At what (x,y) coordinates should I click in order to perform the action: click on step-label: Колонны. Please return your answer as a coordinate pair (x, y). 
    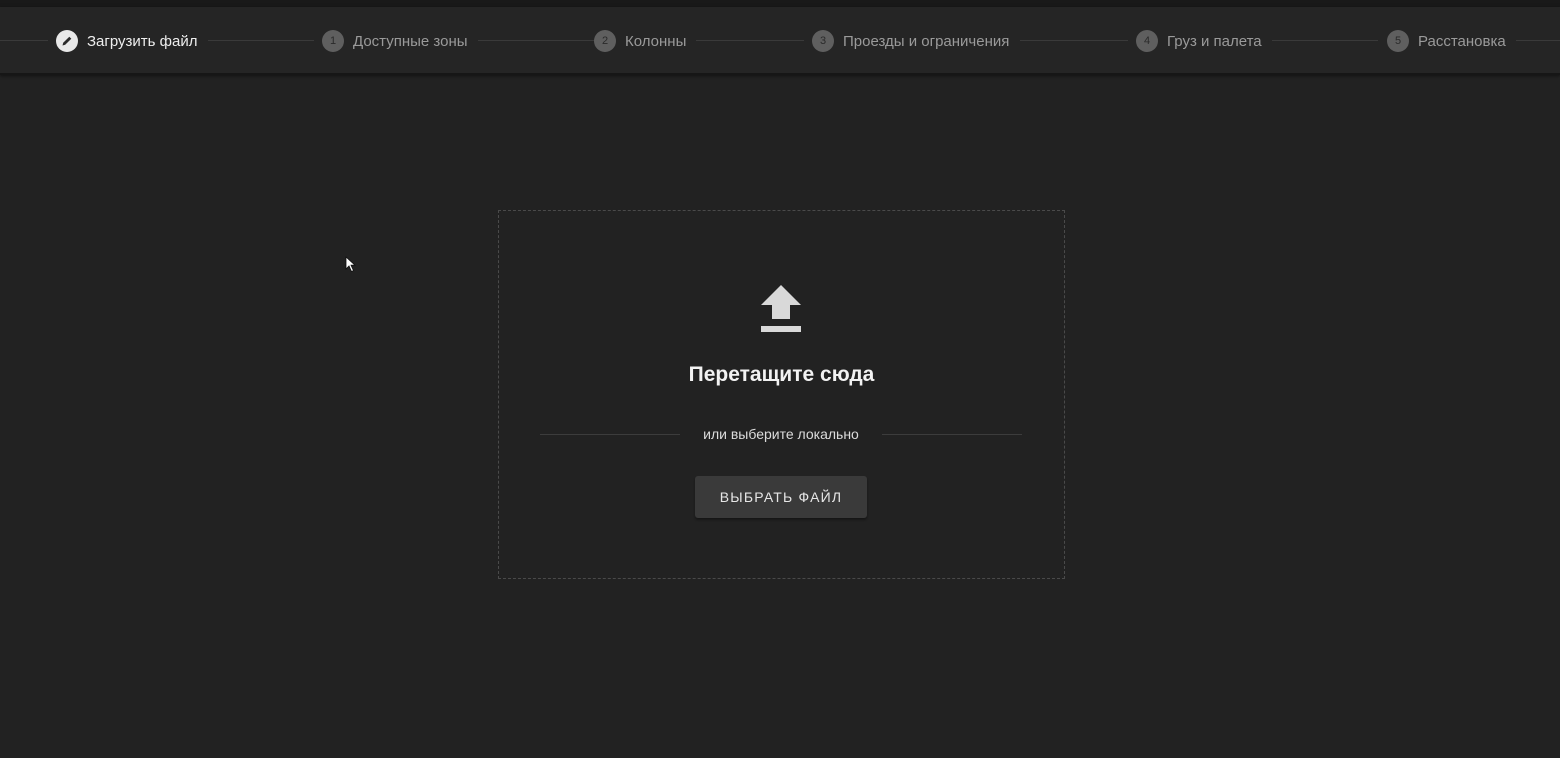
    Looking at the image, I should click on (656, 41).